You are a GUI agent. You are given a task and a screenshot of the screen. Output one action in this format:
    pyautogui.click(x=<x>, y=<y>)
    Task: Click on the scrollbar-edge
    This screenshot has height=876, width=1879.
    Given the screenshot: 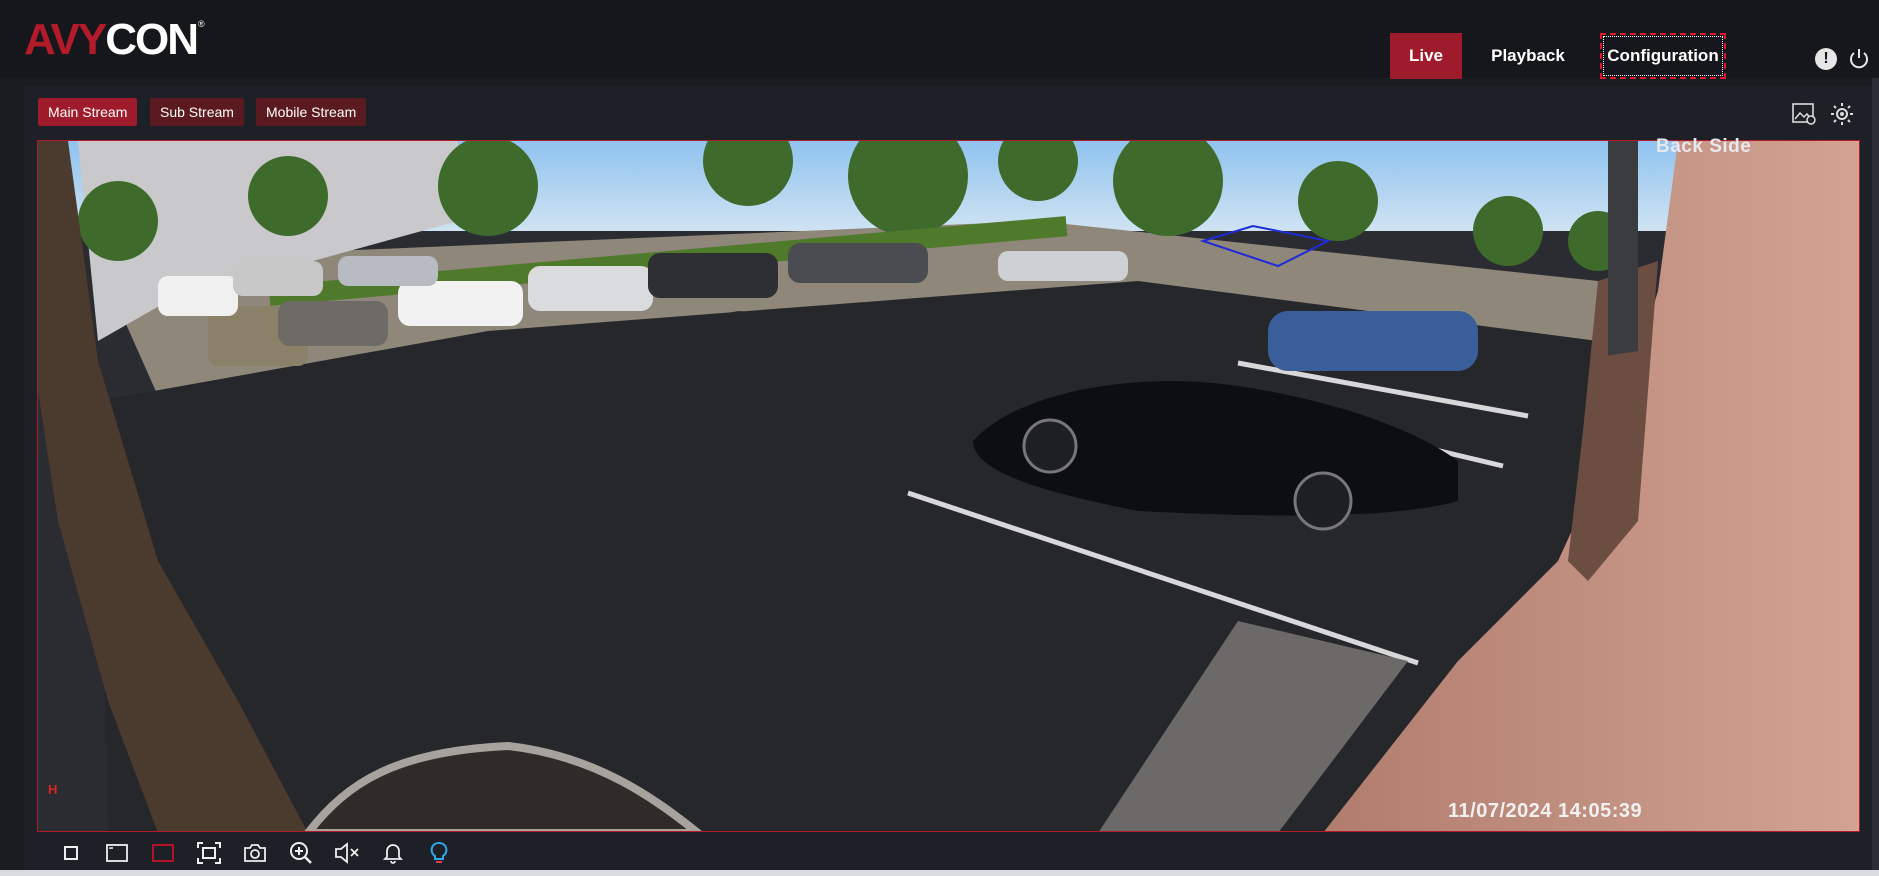 What is the action you would take?
    pyautogui.click(x=1875, y=477)
    